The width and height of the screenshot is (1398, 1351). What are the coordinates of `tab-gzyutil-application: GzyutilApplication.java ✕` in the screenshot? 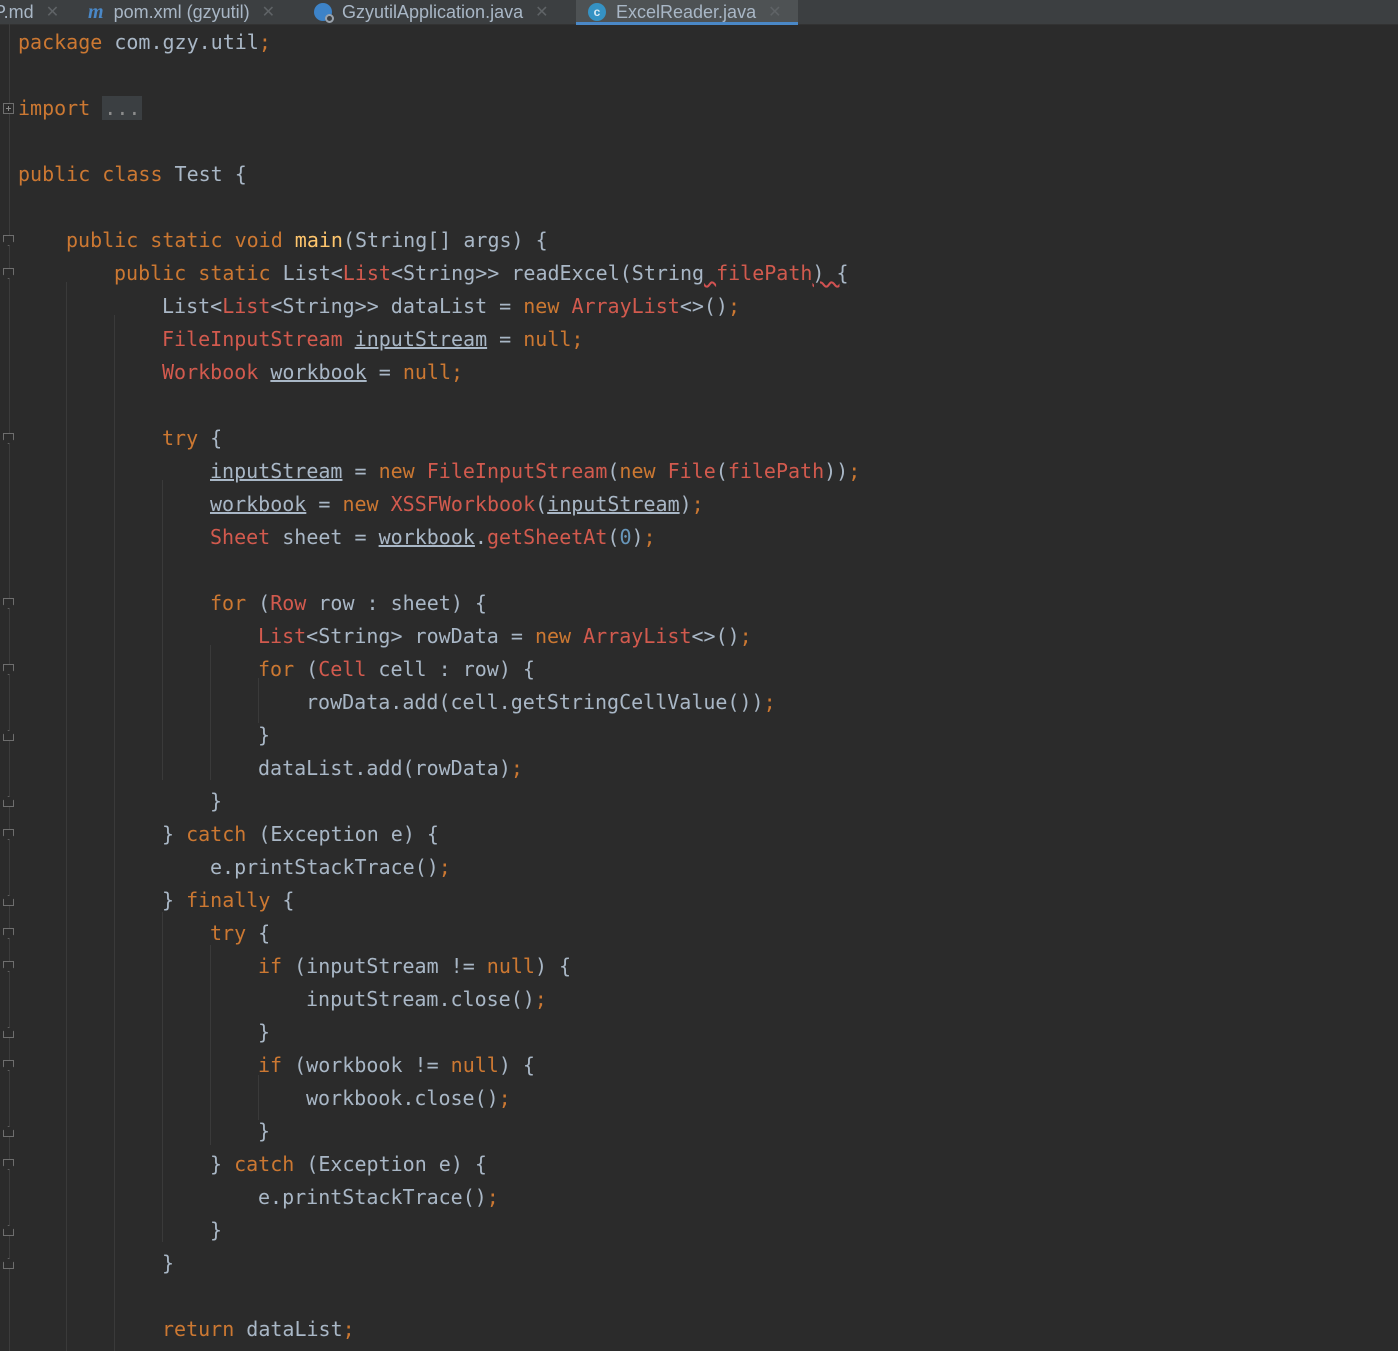 It's located at (431, 12).